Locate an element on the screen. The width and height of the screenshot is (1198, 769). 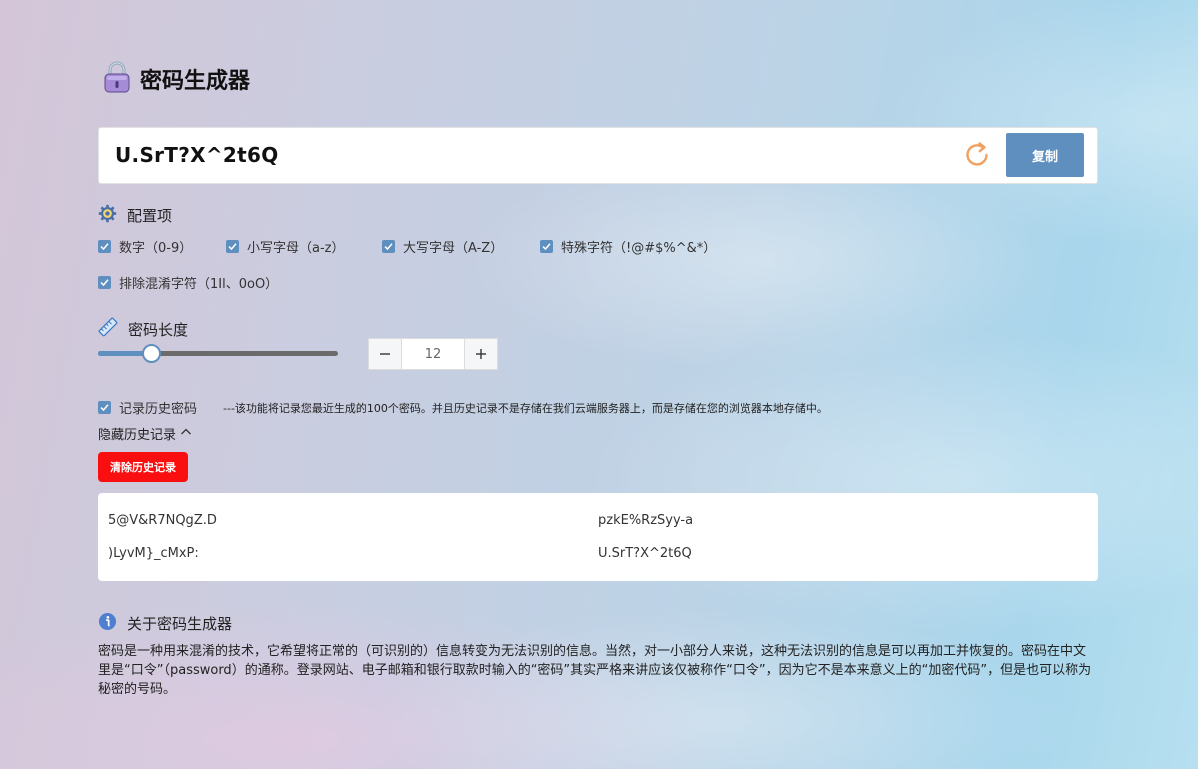
option-digits: 数字（0-9） is located at coordinates (145, 246).